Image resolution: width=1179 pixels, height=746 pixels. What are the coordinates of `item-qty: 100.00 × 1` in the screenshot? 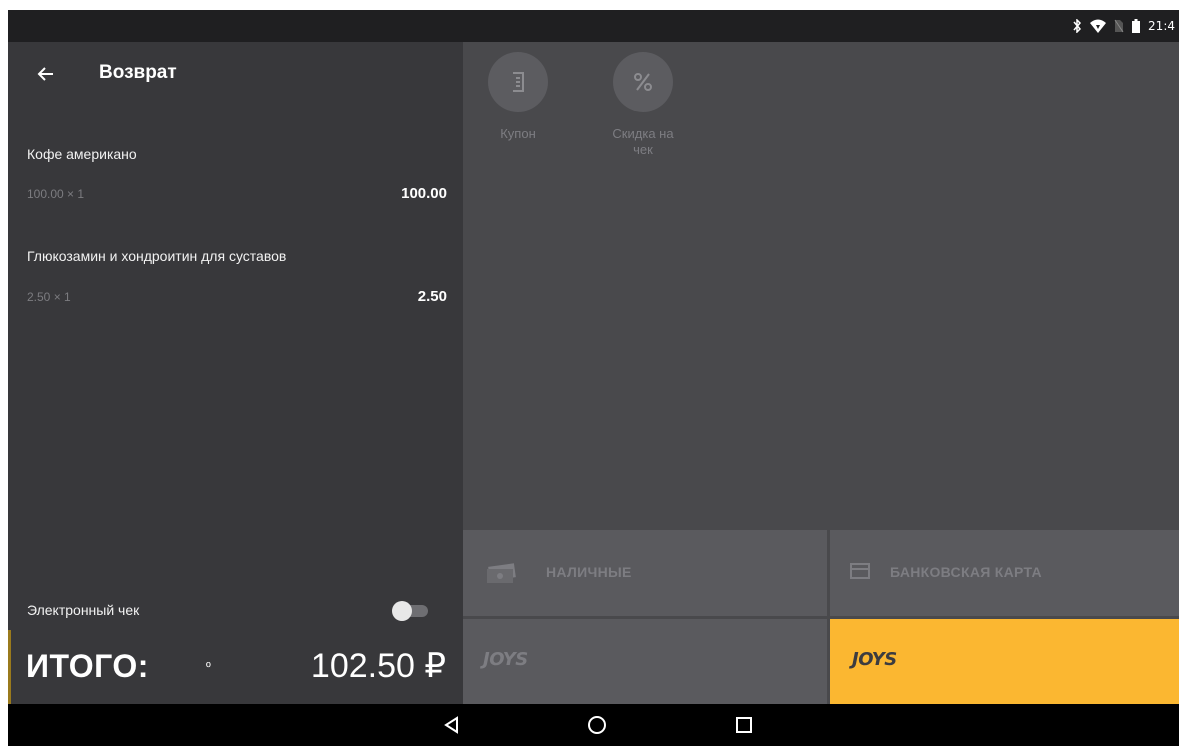 It's located at (56, 194).